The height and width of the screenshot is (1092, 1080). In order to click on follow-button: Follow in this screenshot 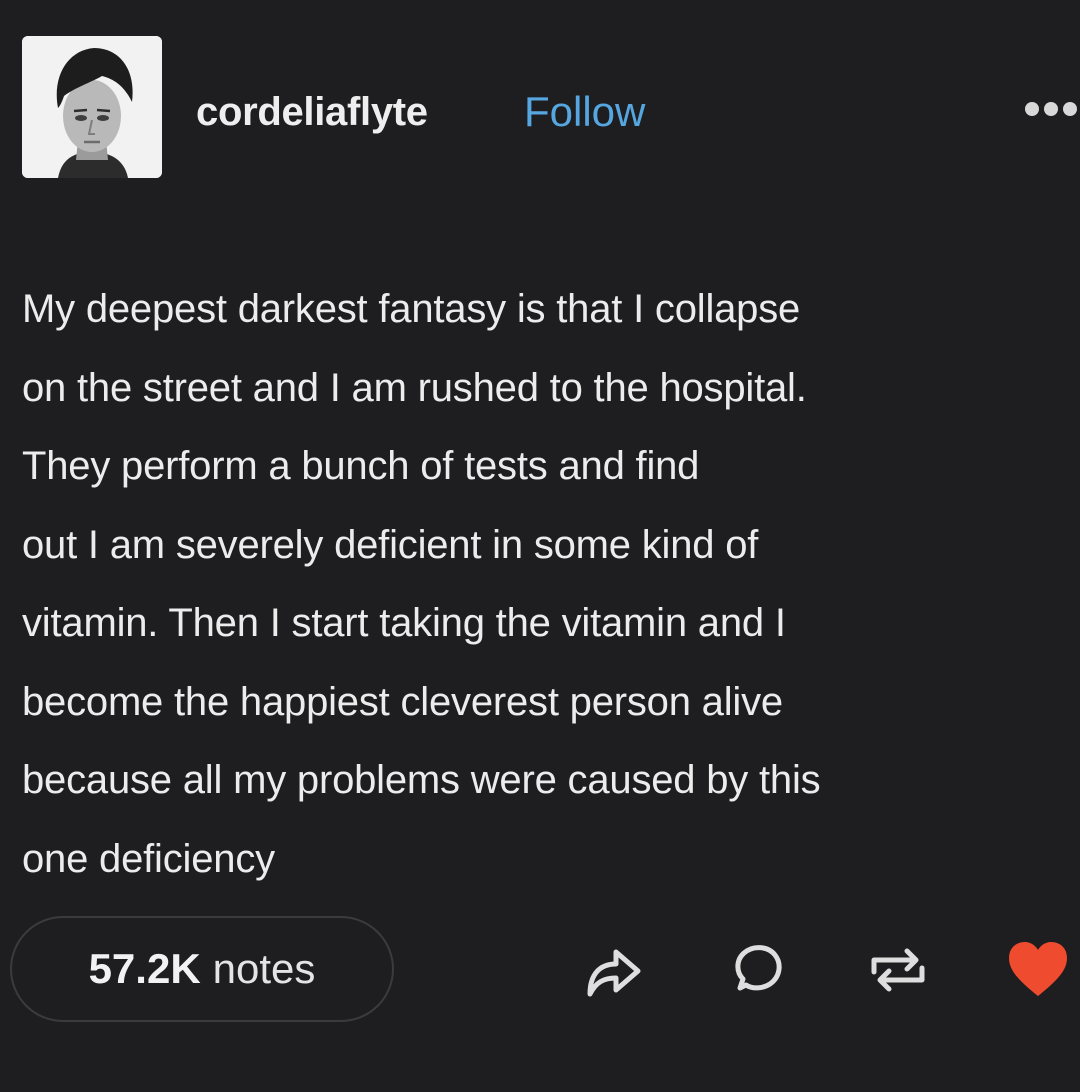, I will do `click(584, 112)`.